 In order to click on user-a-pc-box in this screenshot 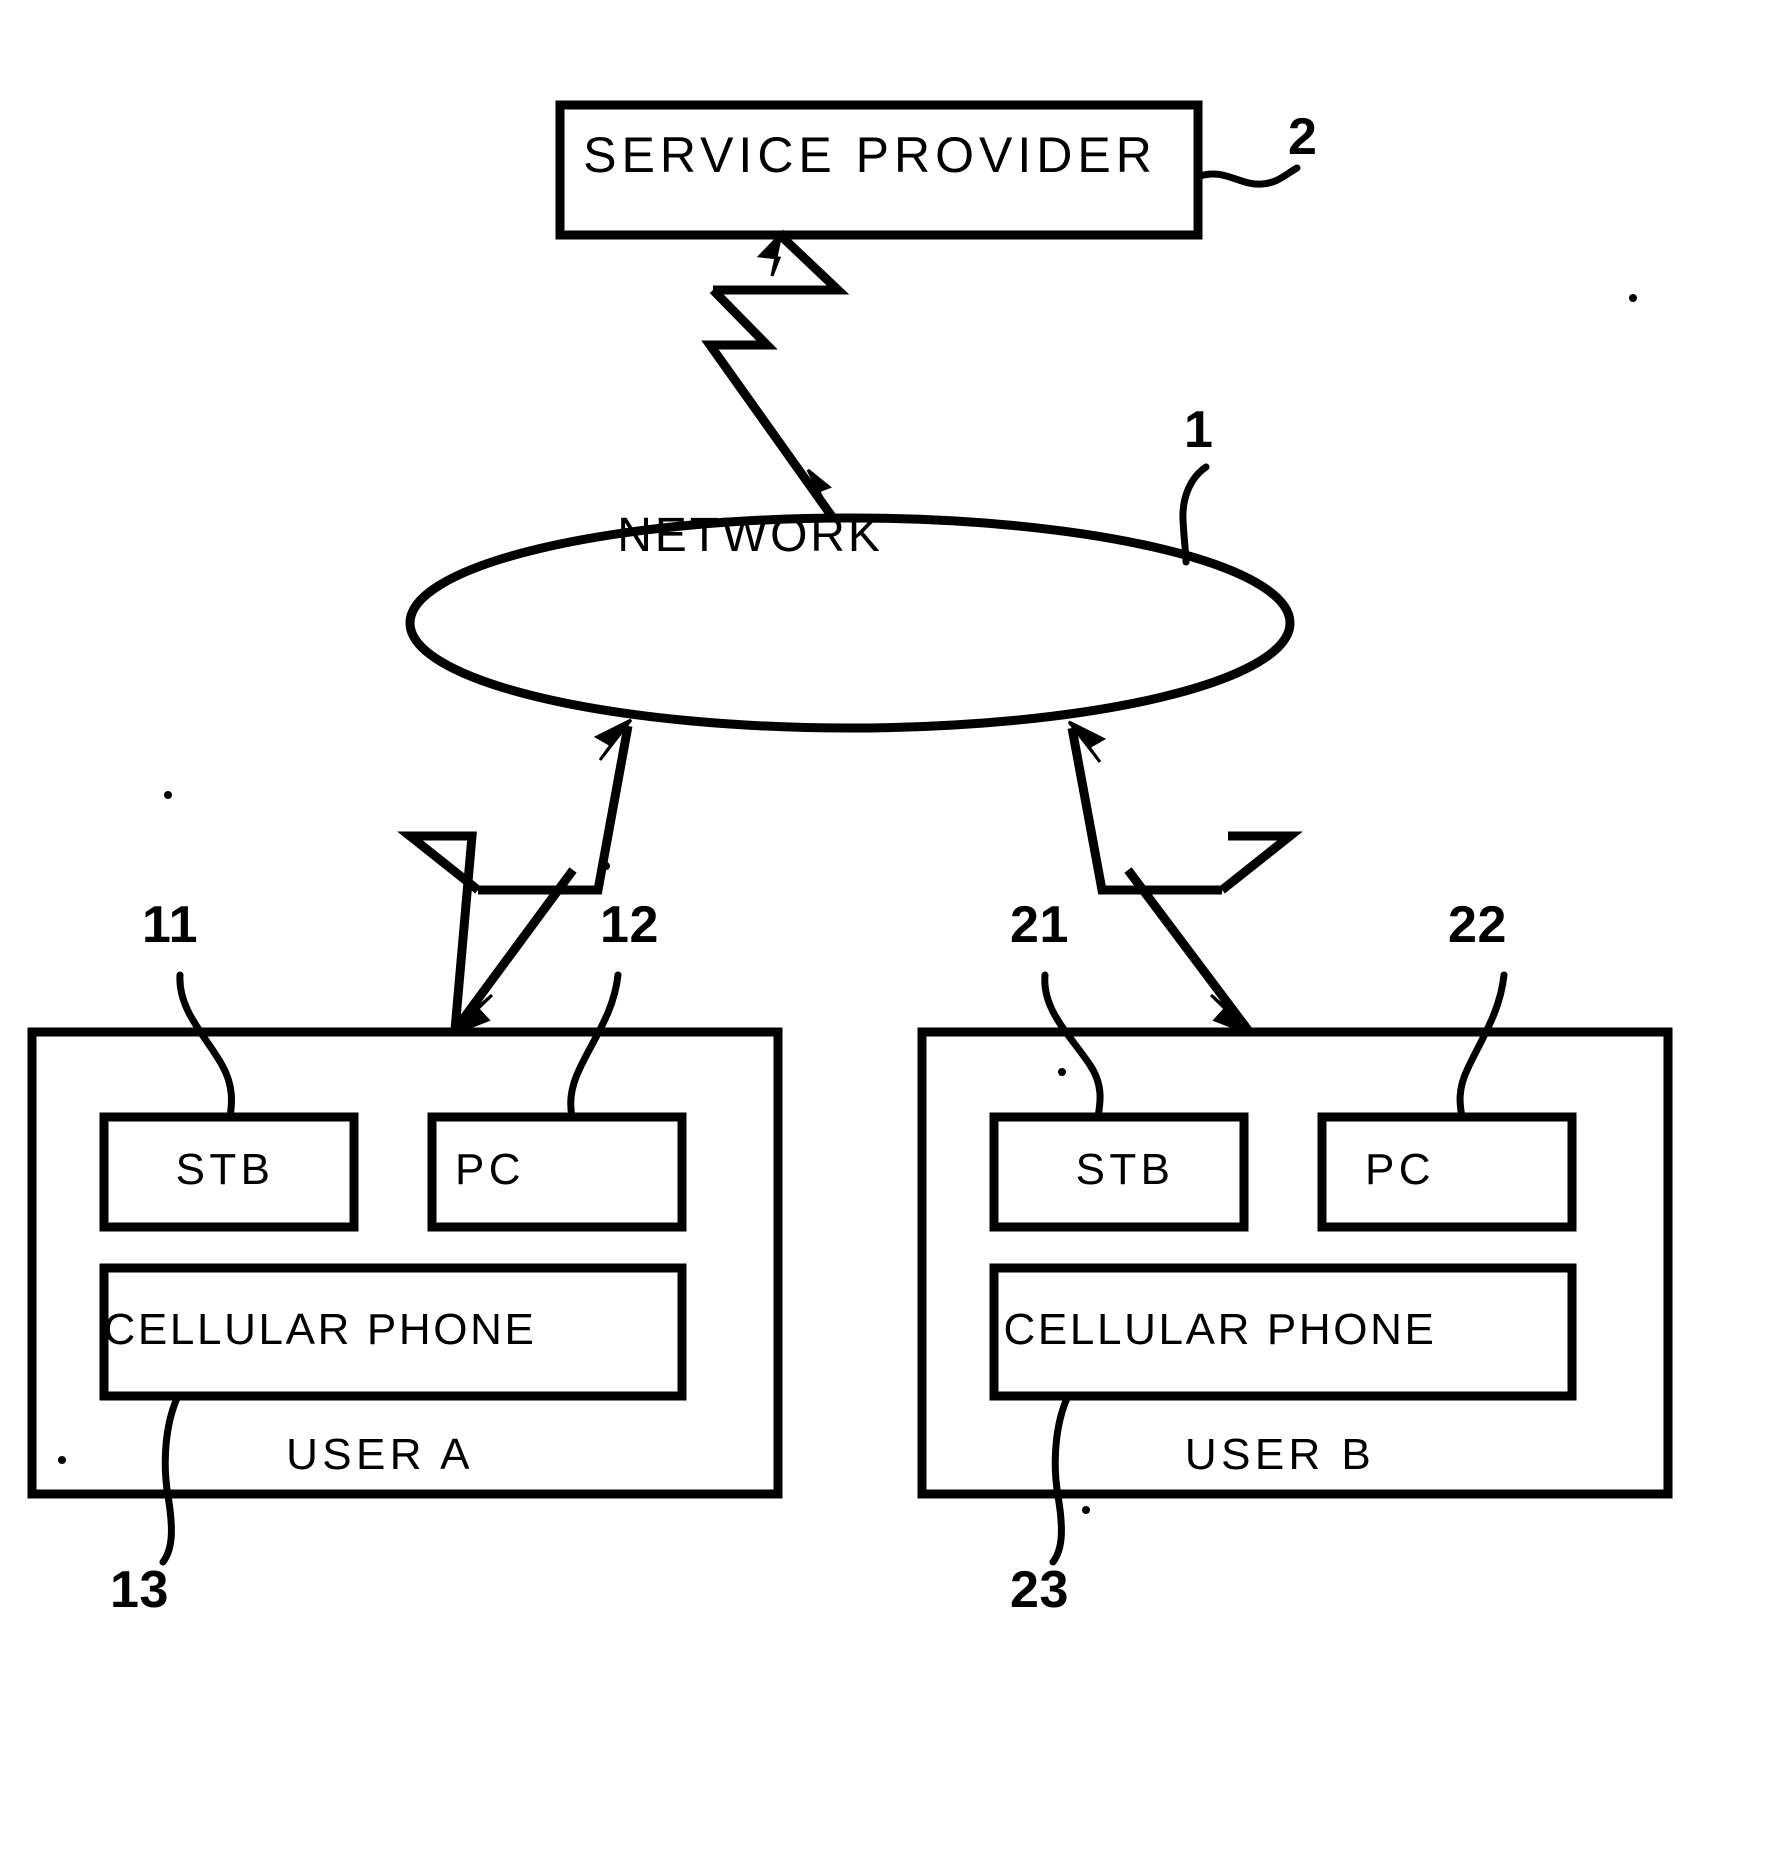, I will do `click(557, 1172)`.